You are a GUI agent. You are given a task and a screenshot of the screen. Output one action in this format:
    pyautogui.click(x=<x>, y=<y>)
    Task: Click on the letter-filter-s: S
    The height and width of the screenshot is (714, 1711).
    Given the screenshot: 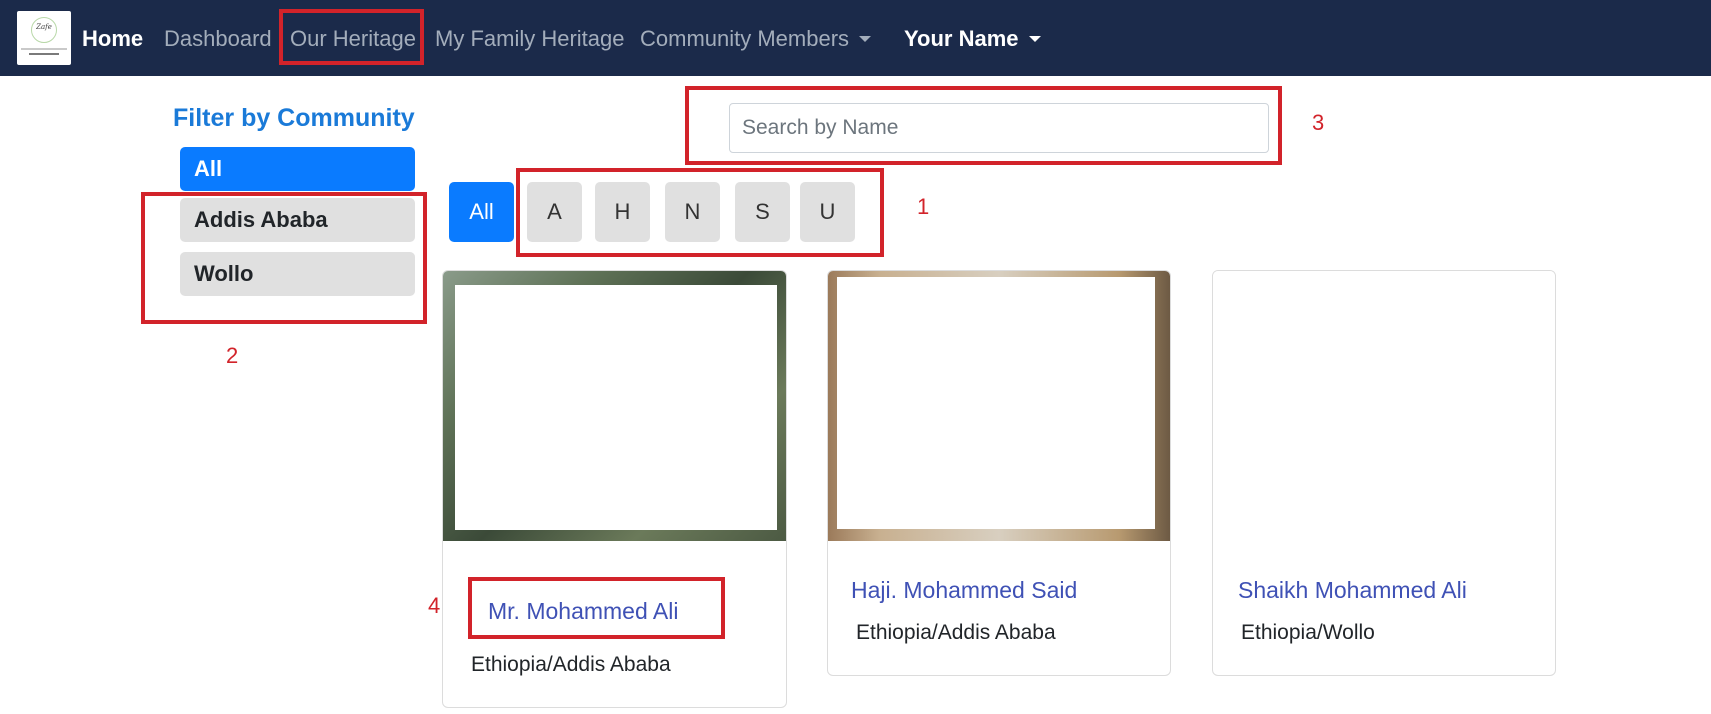 What is the action you would take?
    pyautogui.click(x=762, y=212)
    